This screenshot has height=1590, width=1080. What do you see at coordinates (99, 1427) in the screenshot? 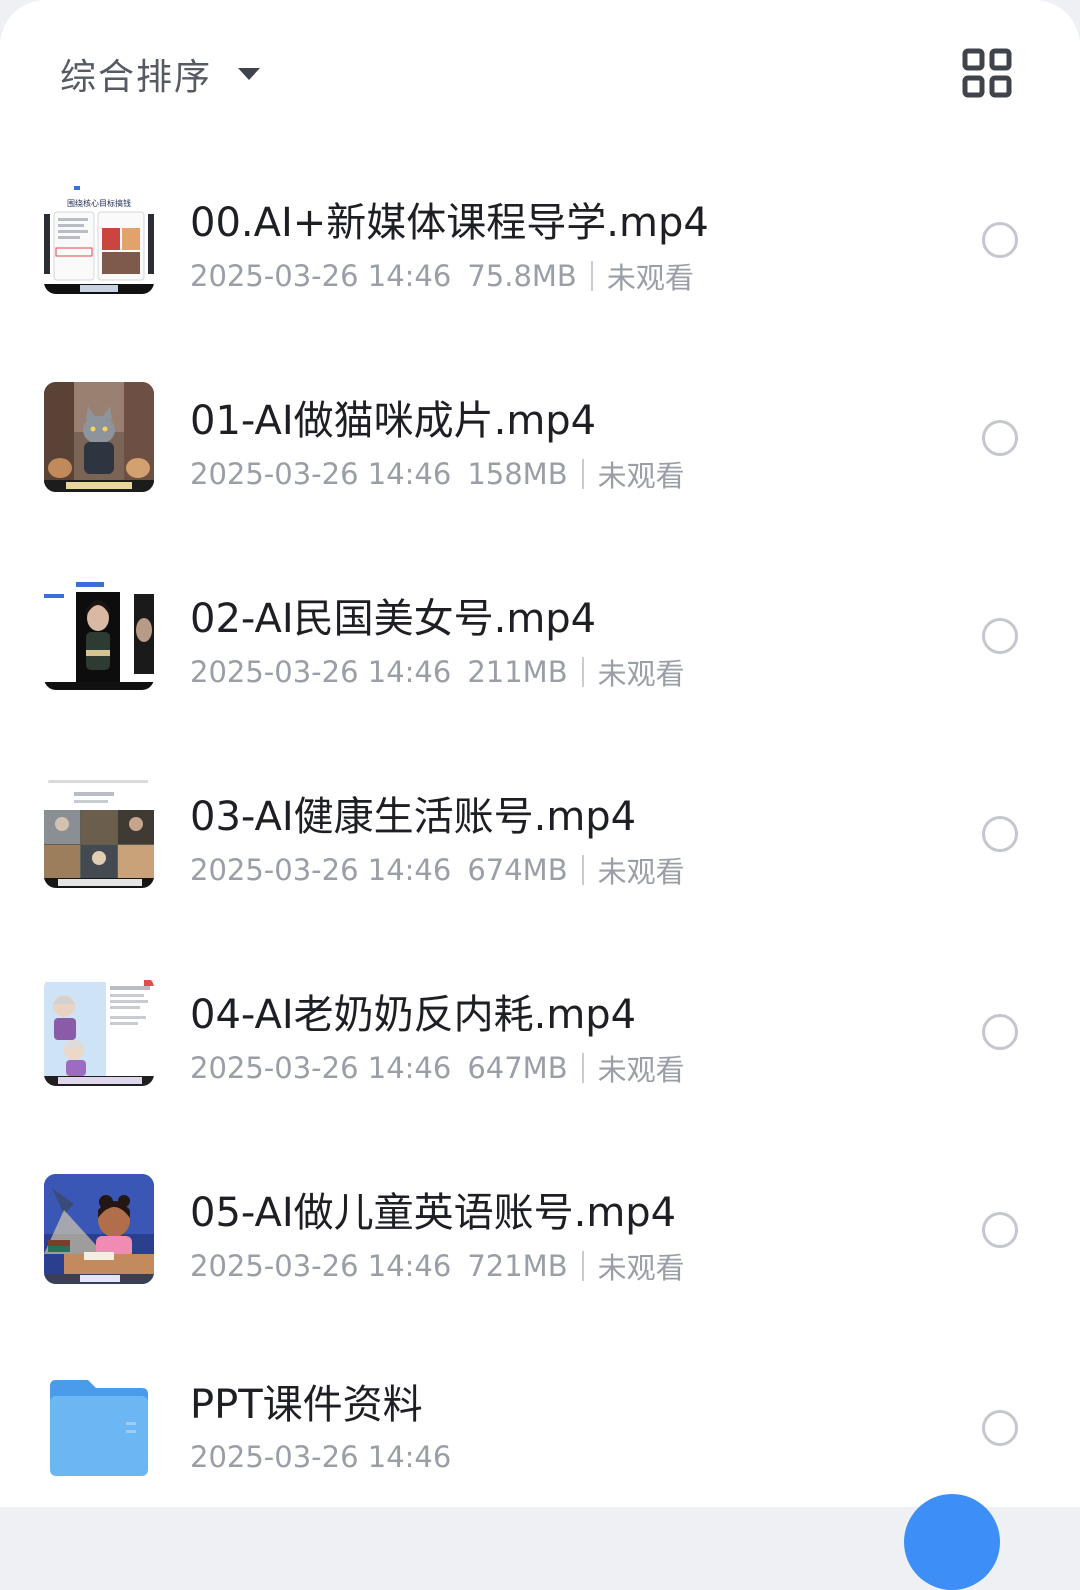
I see `folder-icon` at bounding box center [99, 1427].